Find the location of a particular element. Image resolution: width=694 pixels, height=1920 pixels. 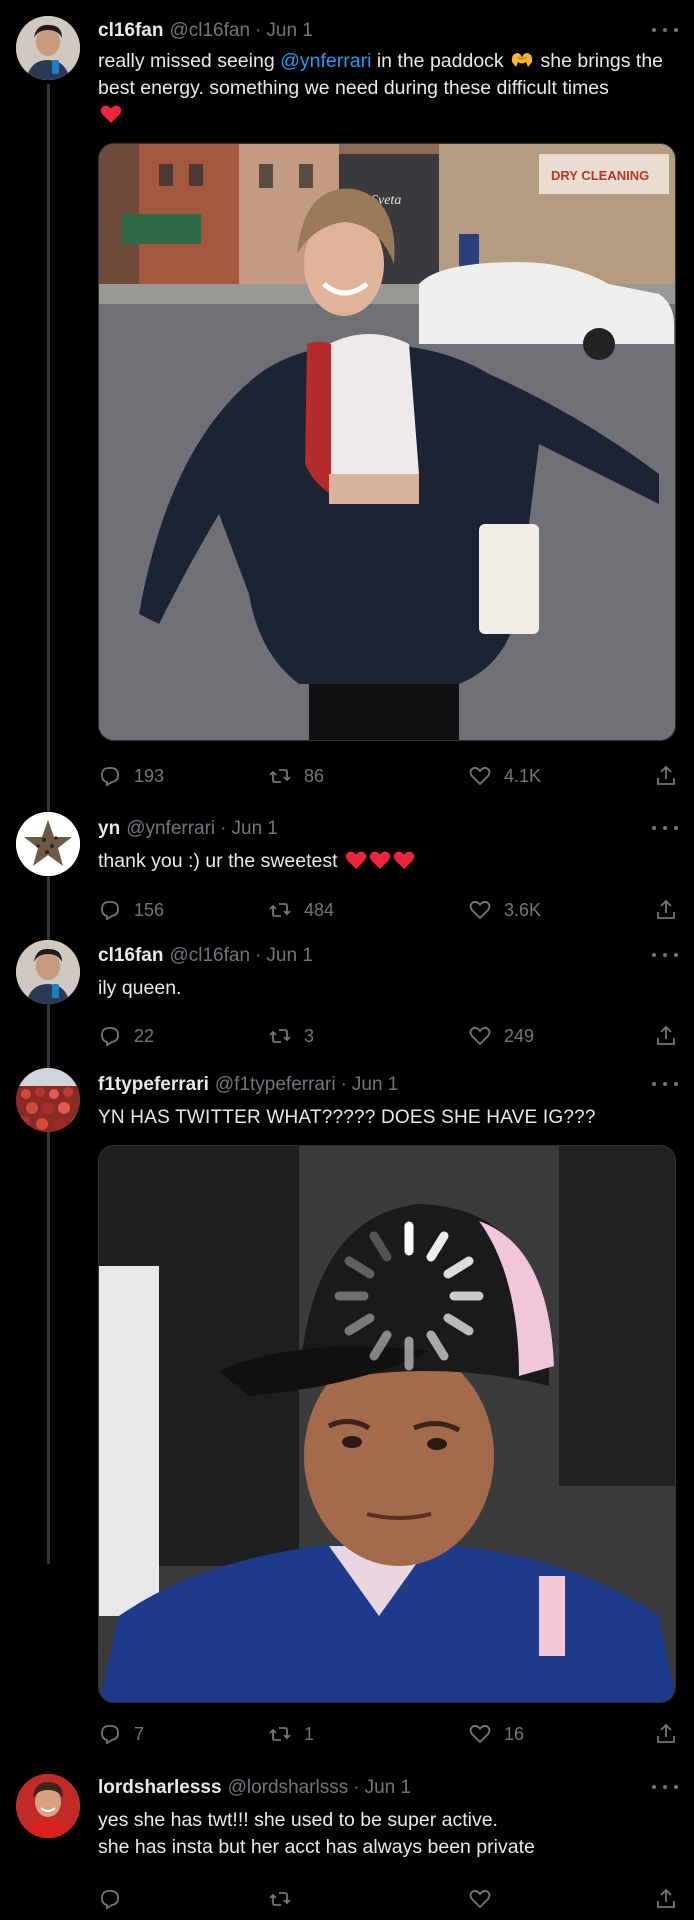

star-avatar-image is located at coordinates (48, 844).